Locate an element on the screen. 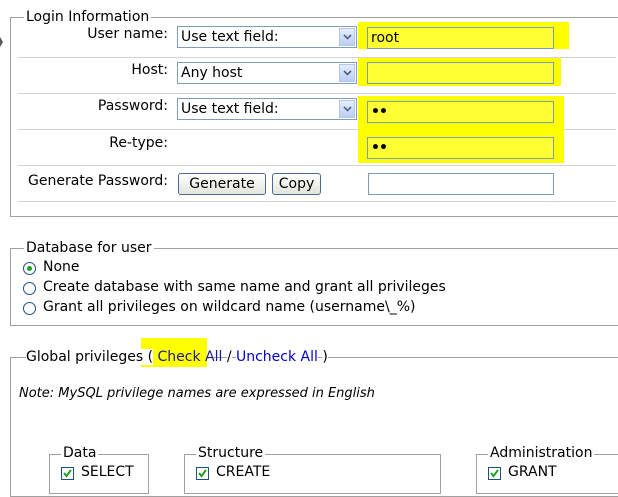 This screenshot has height=497, width=618. uncheck-all-link: Uncheck All is located at coordinates (276, 357).